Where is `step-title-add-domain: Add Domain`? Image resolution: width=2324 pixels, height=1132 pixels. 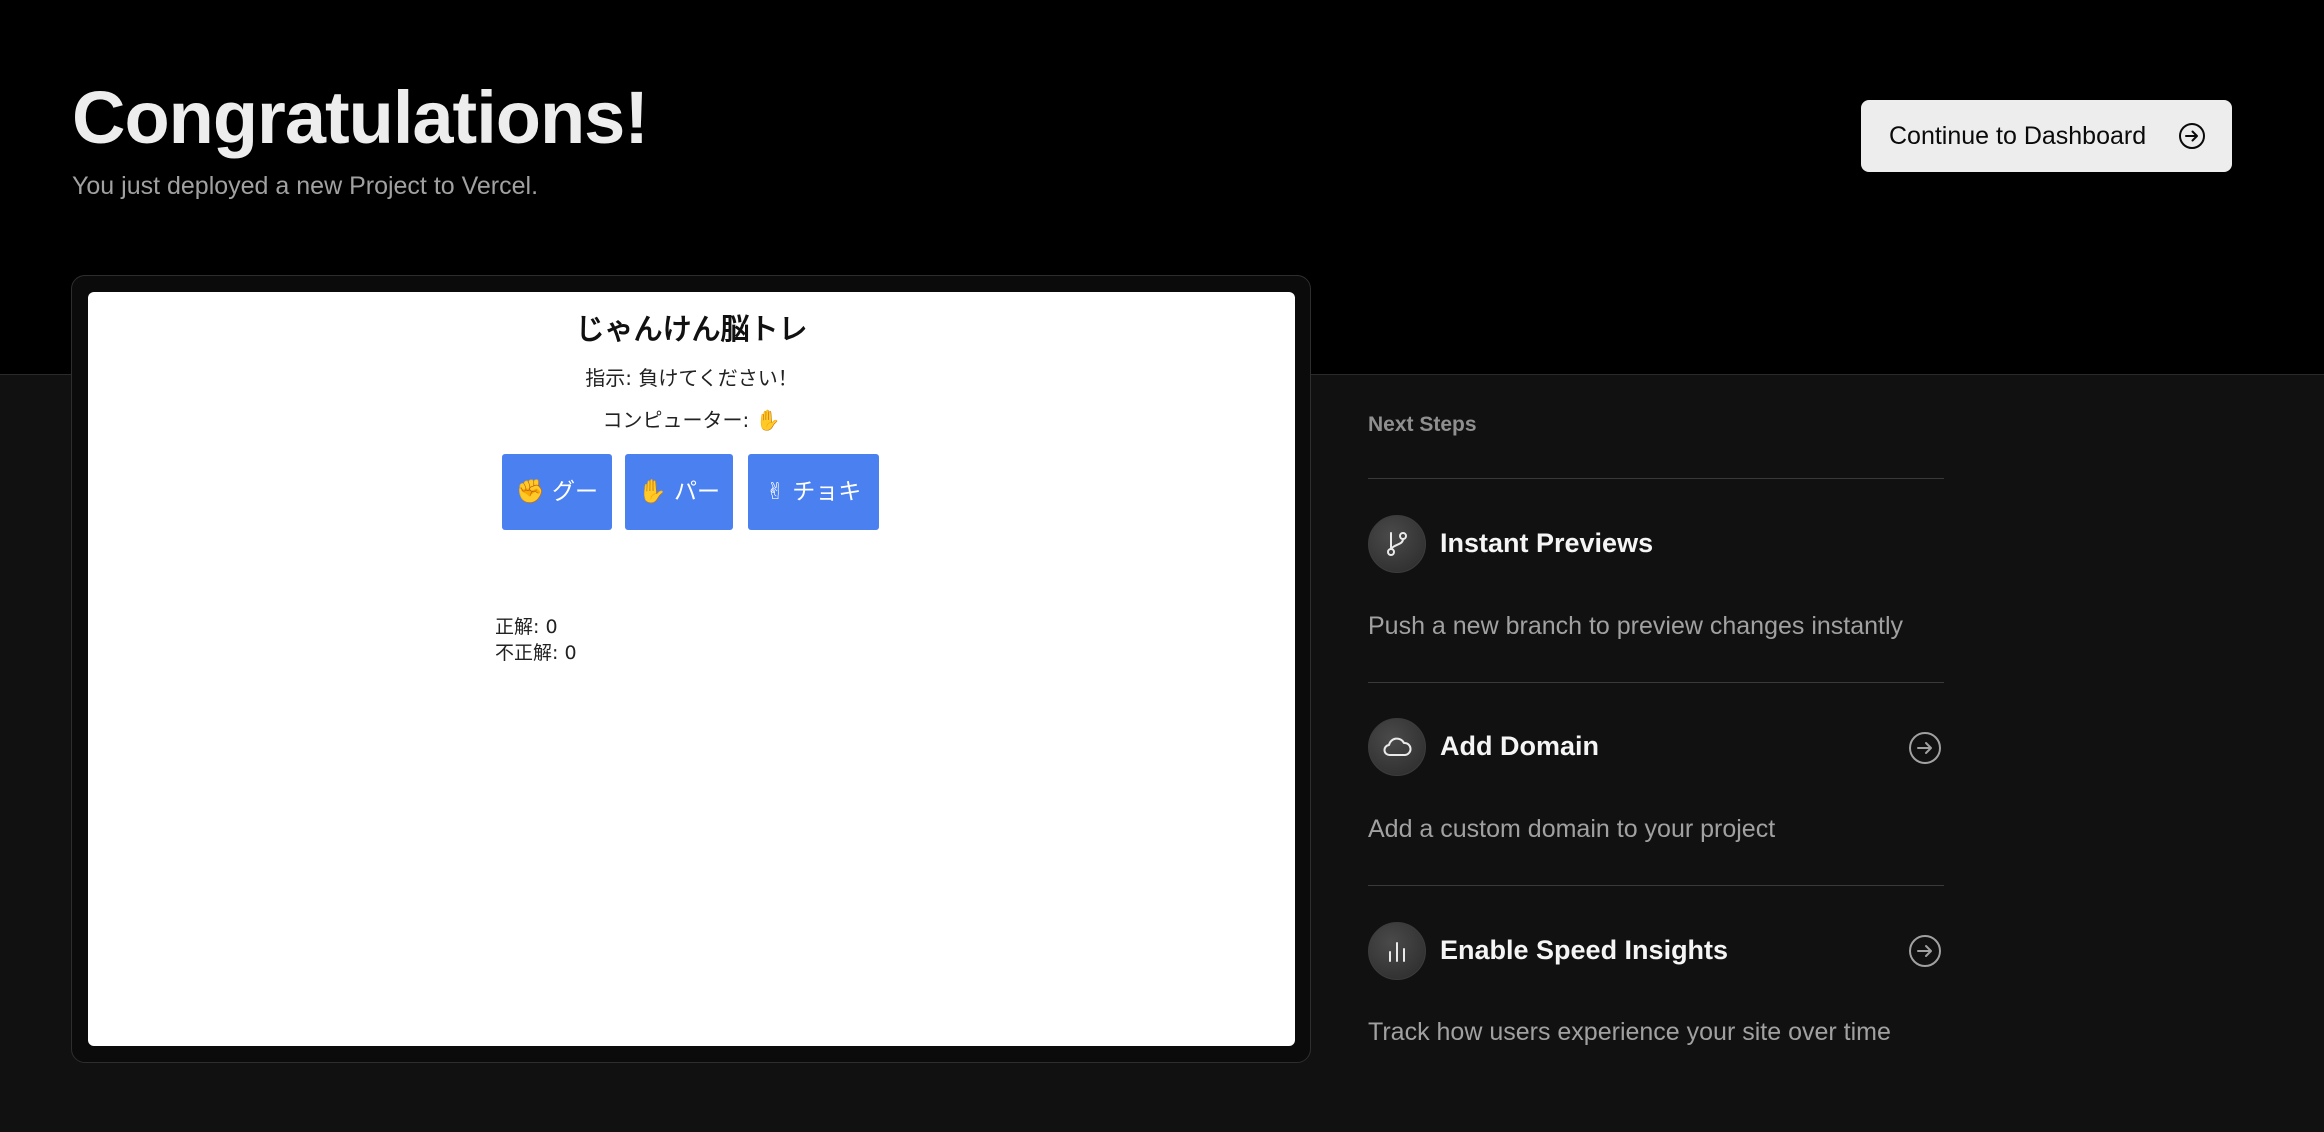
step-title-add-domain: Add Domain is located at coordinates (1519, 746).